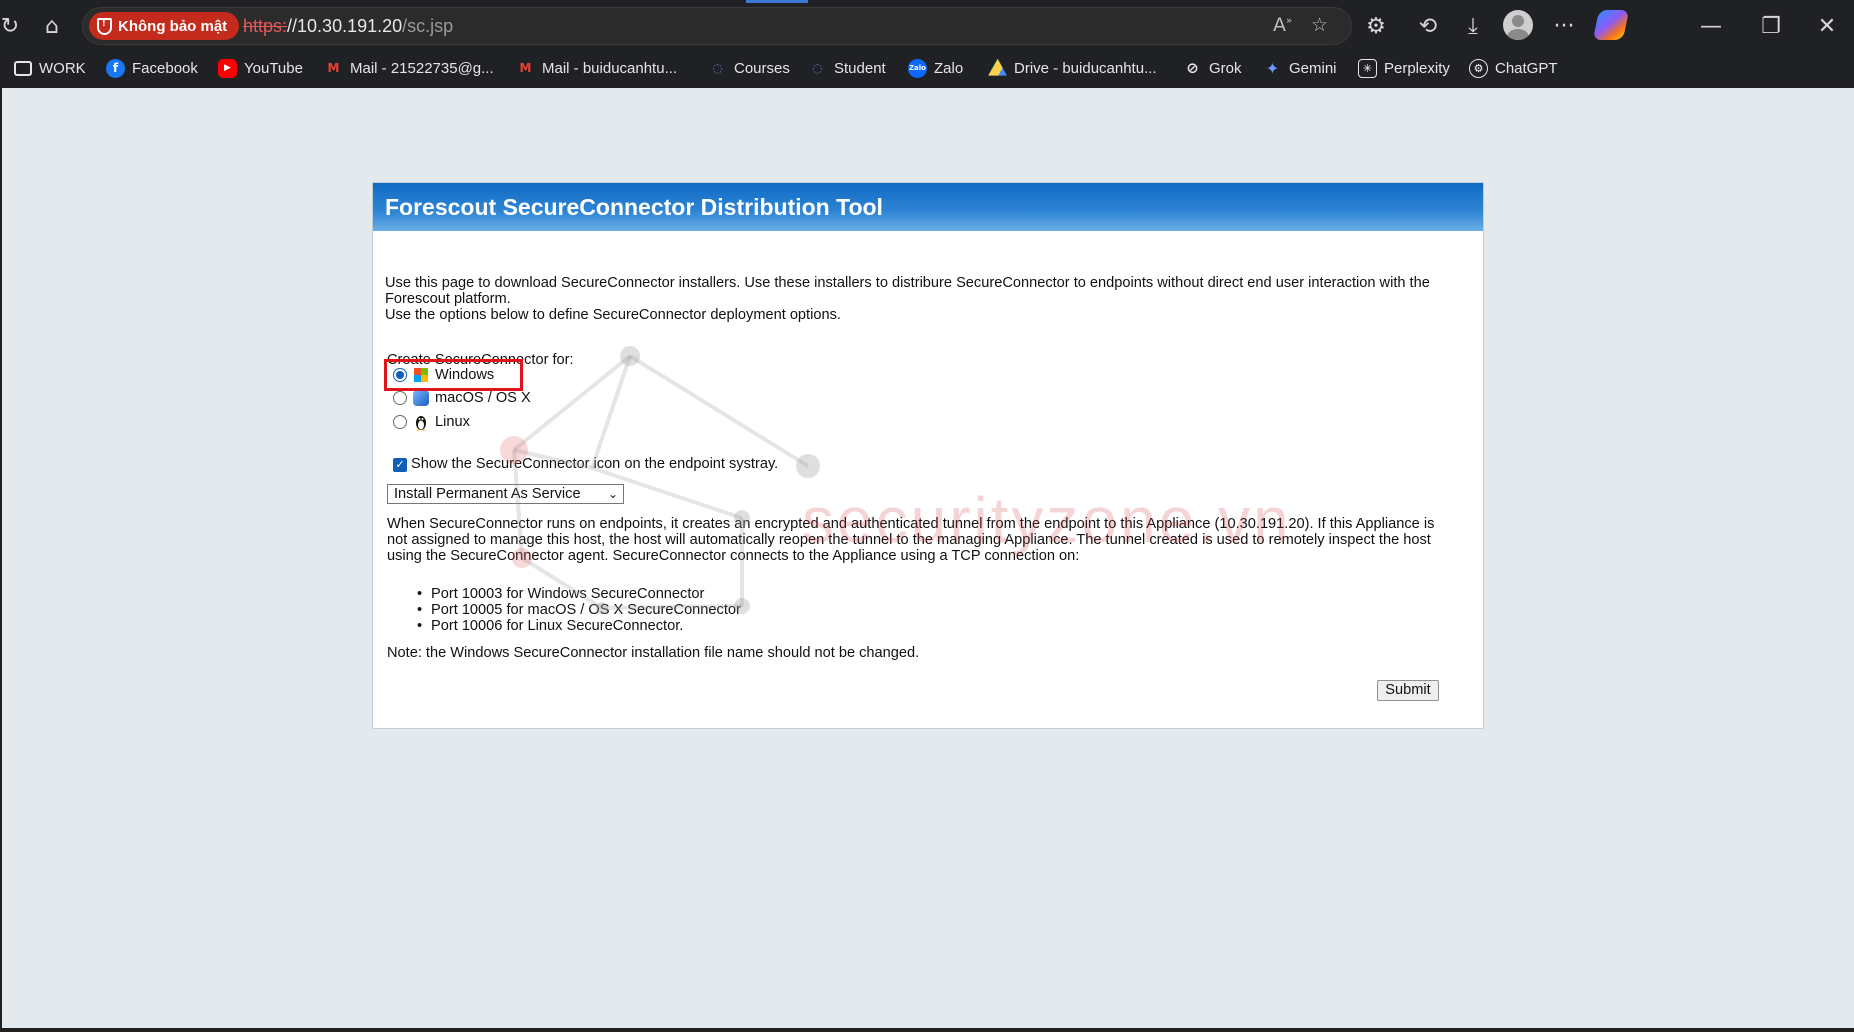 Image resolution: width=1854 pixels, height=1032 pixels. Describe the element at coordinates (52, 26) in the screenshot. I see `home-icon: ⌂` at that location.